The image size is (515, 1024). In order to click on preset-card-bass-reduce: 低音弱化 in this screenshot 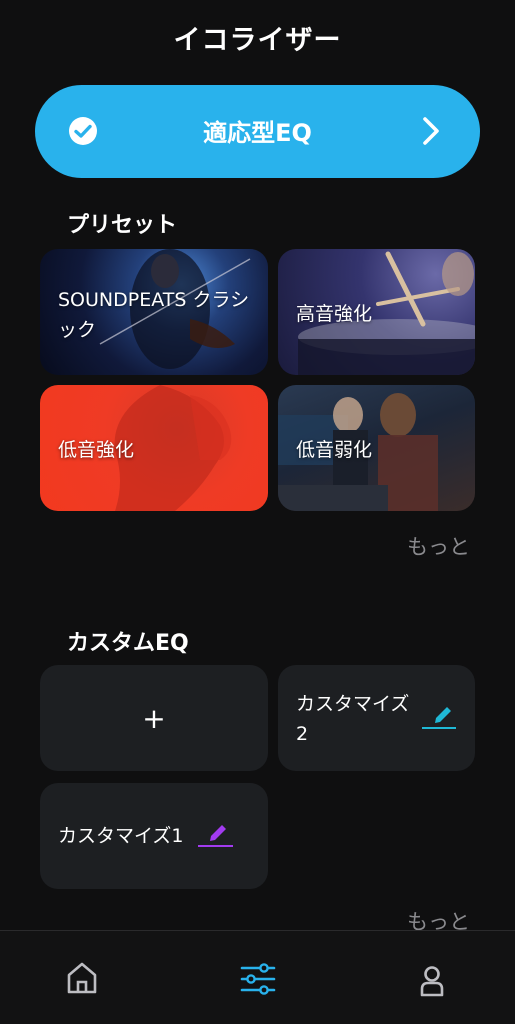, I will do `click(376, 448)`.